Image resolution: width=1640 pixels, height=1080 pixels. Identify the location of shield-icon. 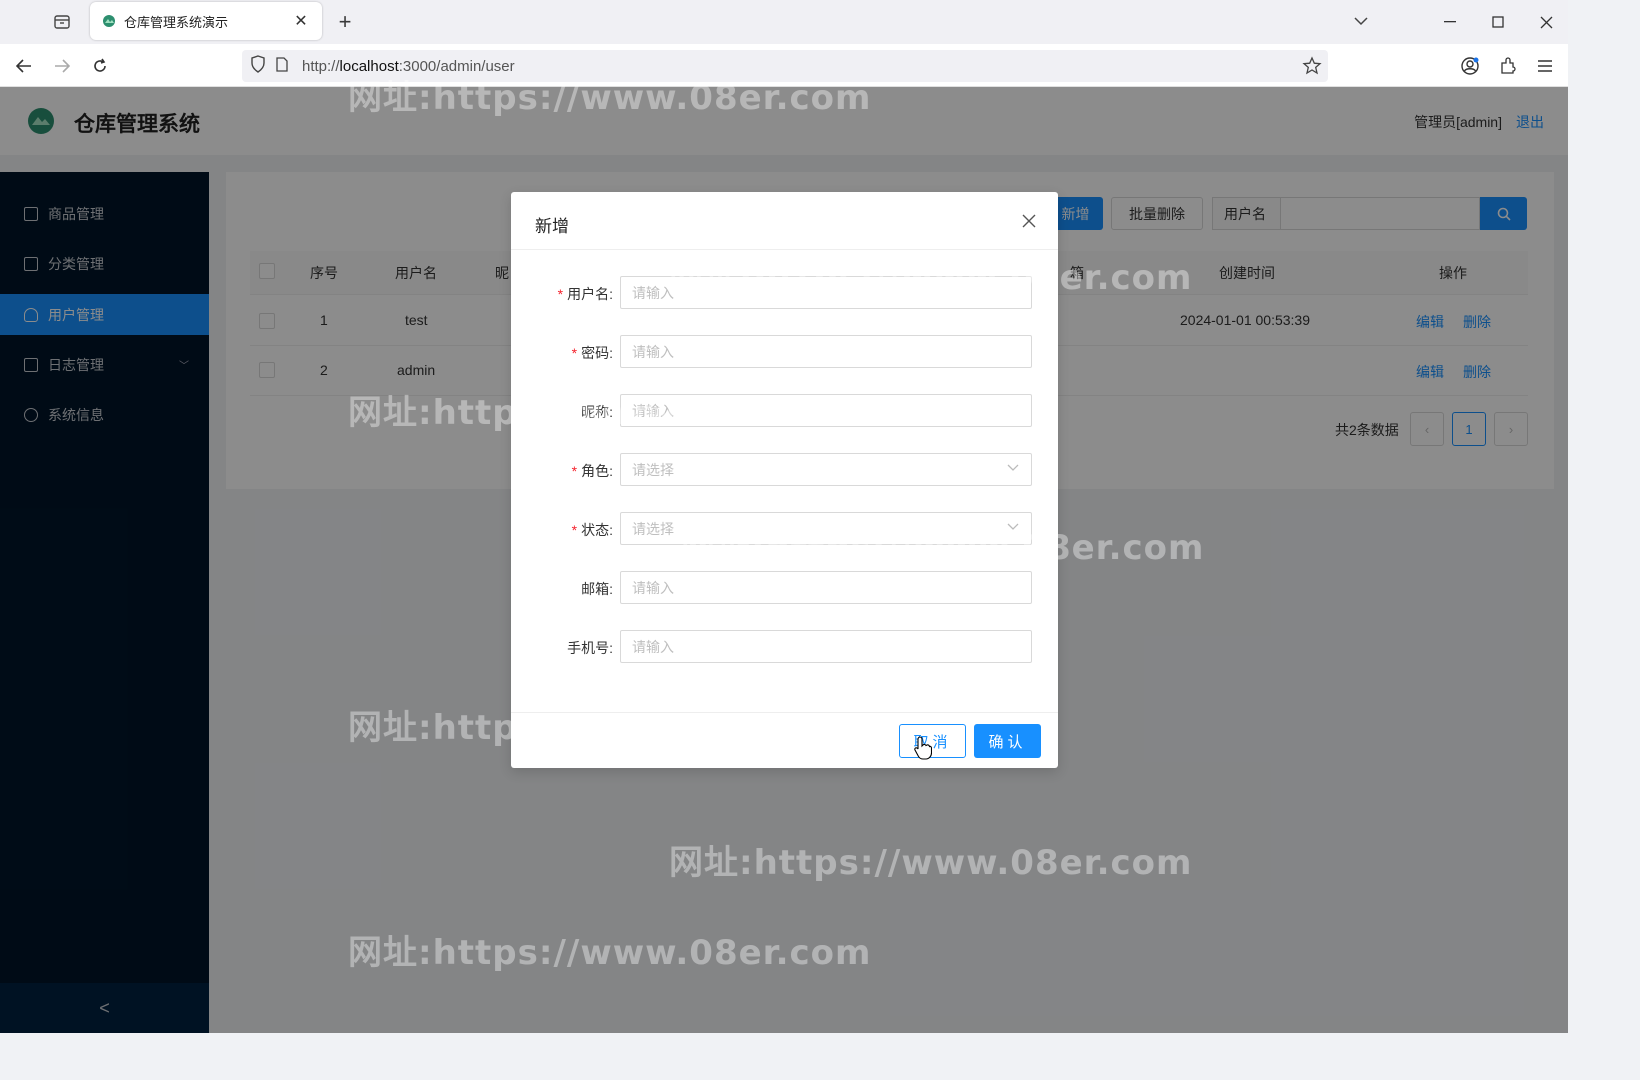
(258, 66).